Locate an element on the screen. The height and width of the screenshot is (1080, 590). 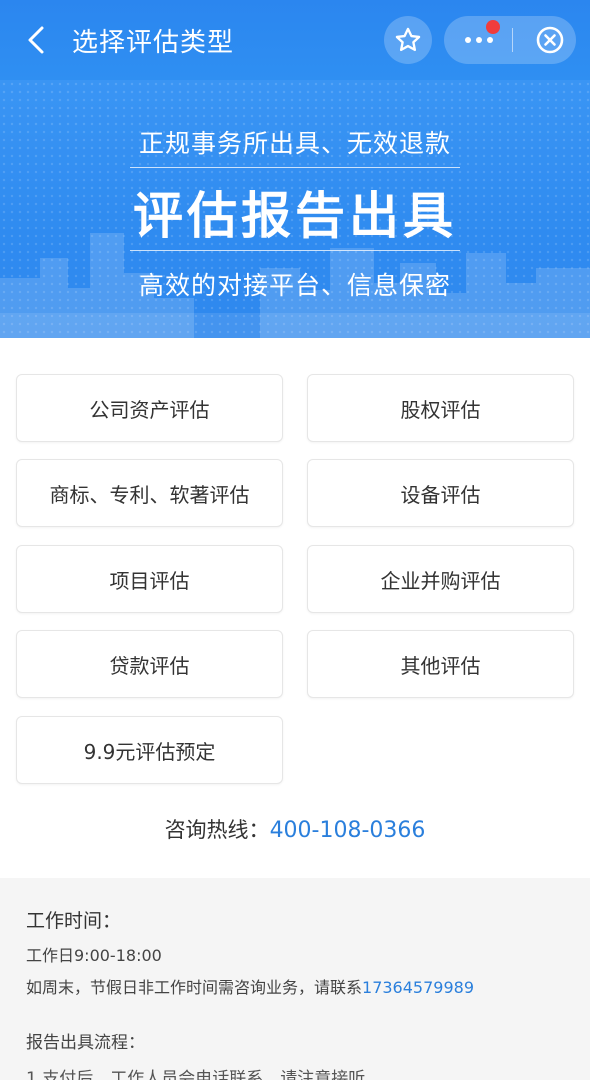
offhours-label: 如周末，节假日非工作时间需咨询业务，请联系 is located at coordinates (194, 987).